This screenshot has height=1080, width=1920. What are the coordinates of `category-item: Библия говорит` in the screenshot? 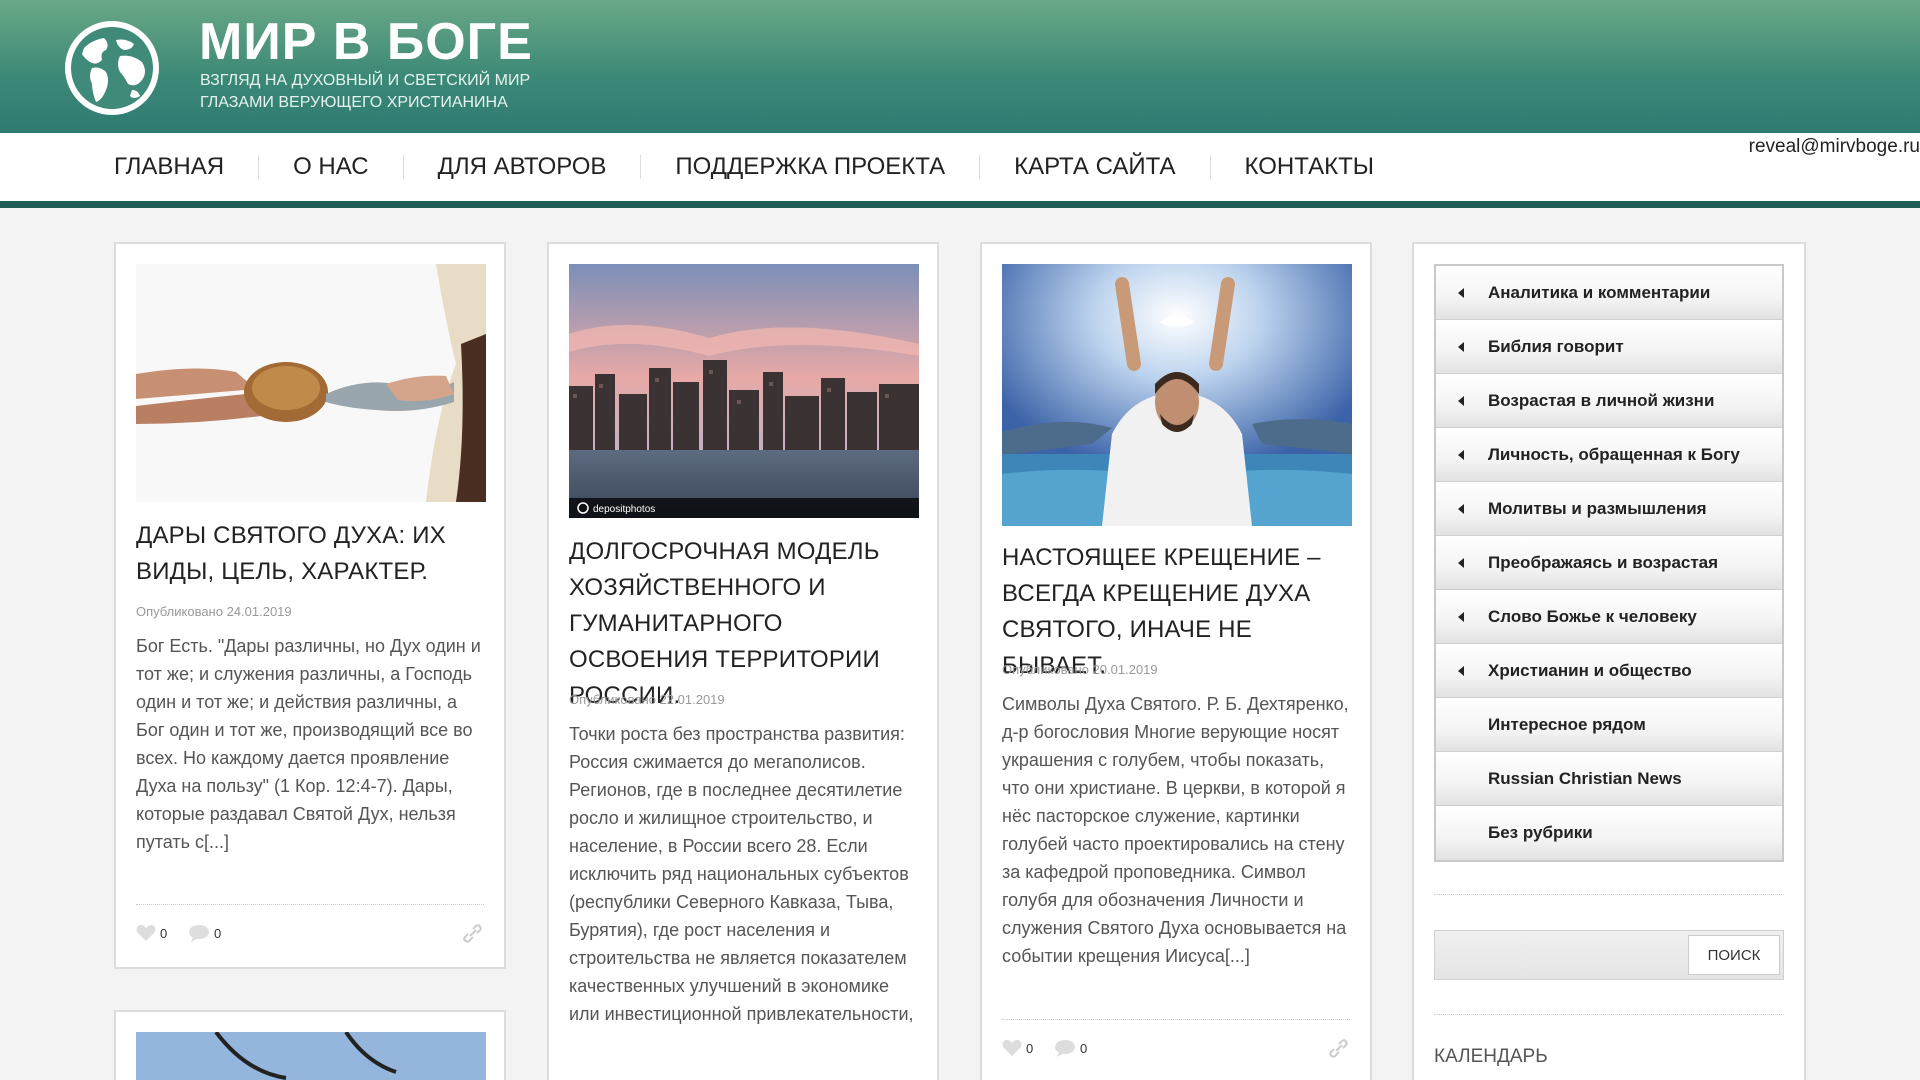 It's located at (1609, 347).